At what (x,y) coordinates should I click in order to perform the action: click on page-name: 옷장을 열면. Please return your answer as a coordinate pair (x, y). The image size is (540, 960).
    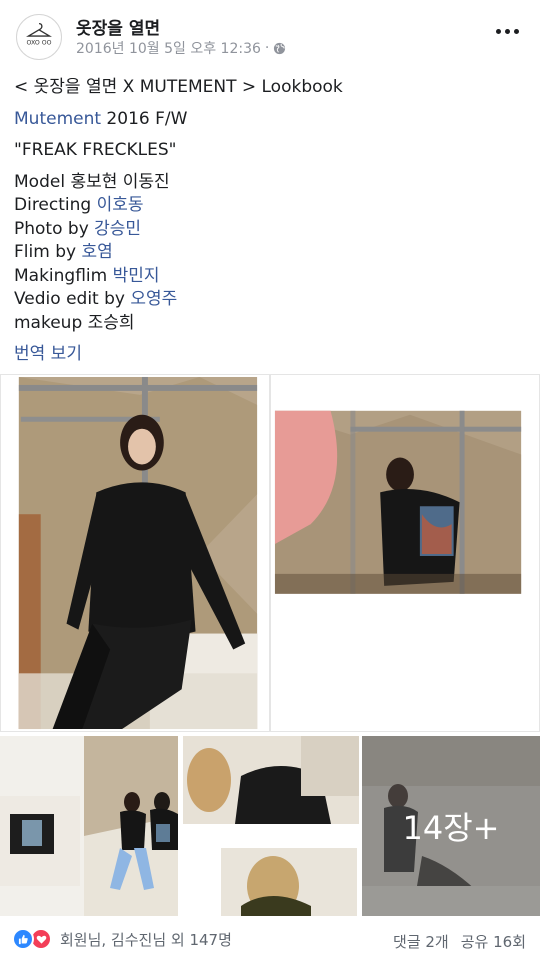
    Looking at the image, I should click on (118, 26).